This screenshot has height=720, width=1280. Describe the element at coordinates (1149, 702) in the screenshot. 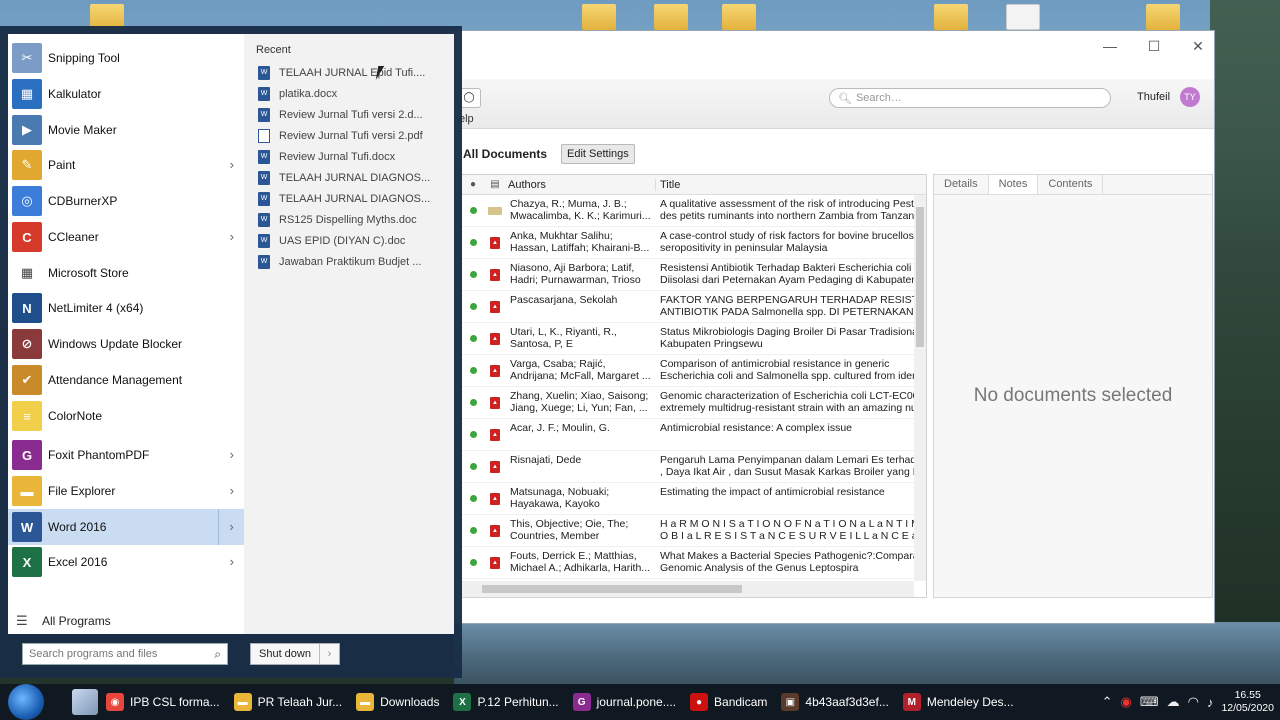

I see `keyboard-icon: ⌨` at that location.